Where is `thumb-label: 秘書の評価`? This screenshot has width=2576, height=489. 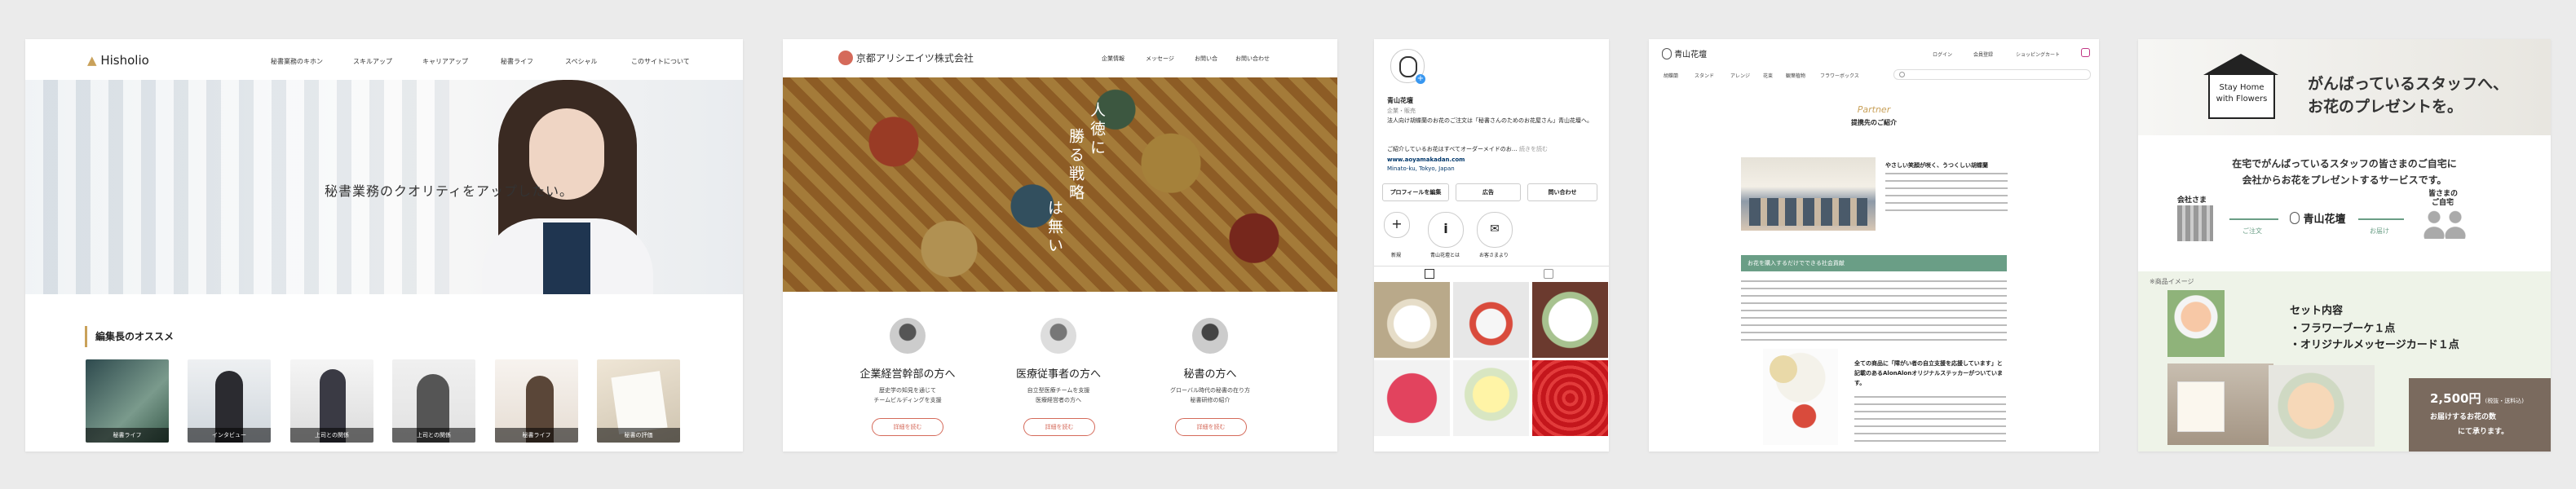 thumb-label: 秘書の評価 is located at coordinates (638, 435).